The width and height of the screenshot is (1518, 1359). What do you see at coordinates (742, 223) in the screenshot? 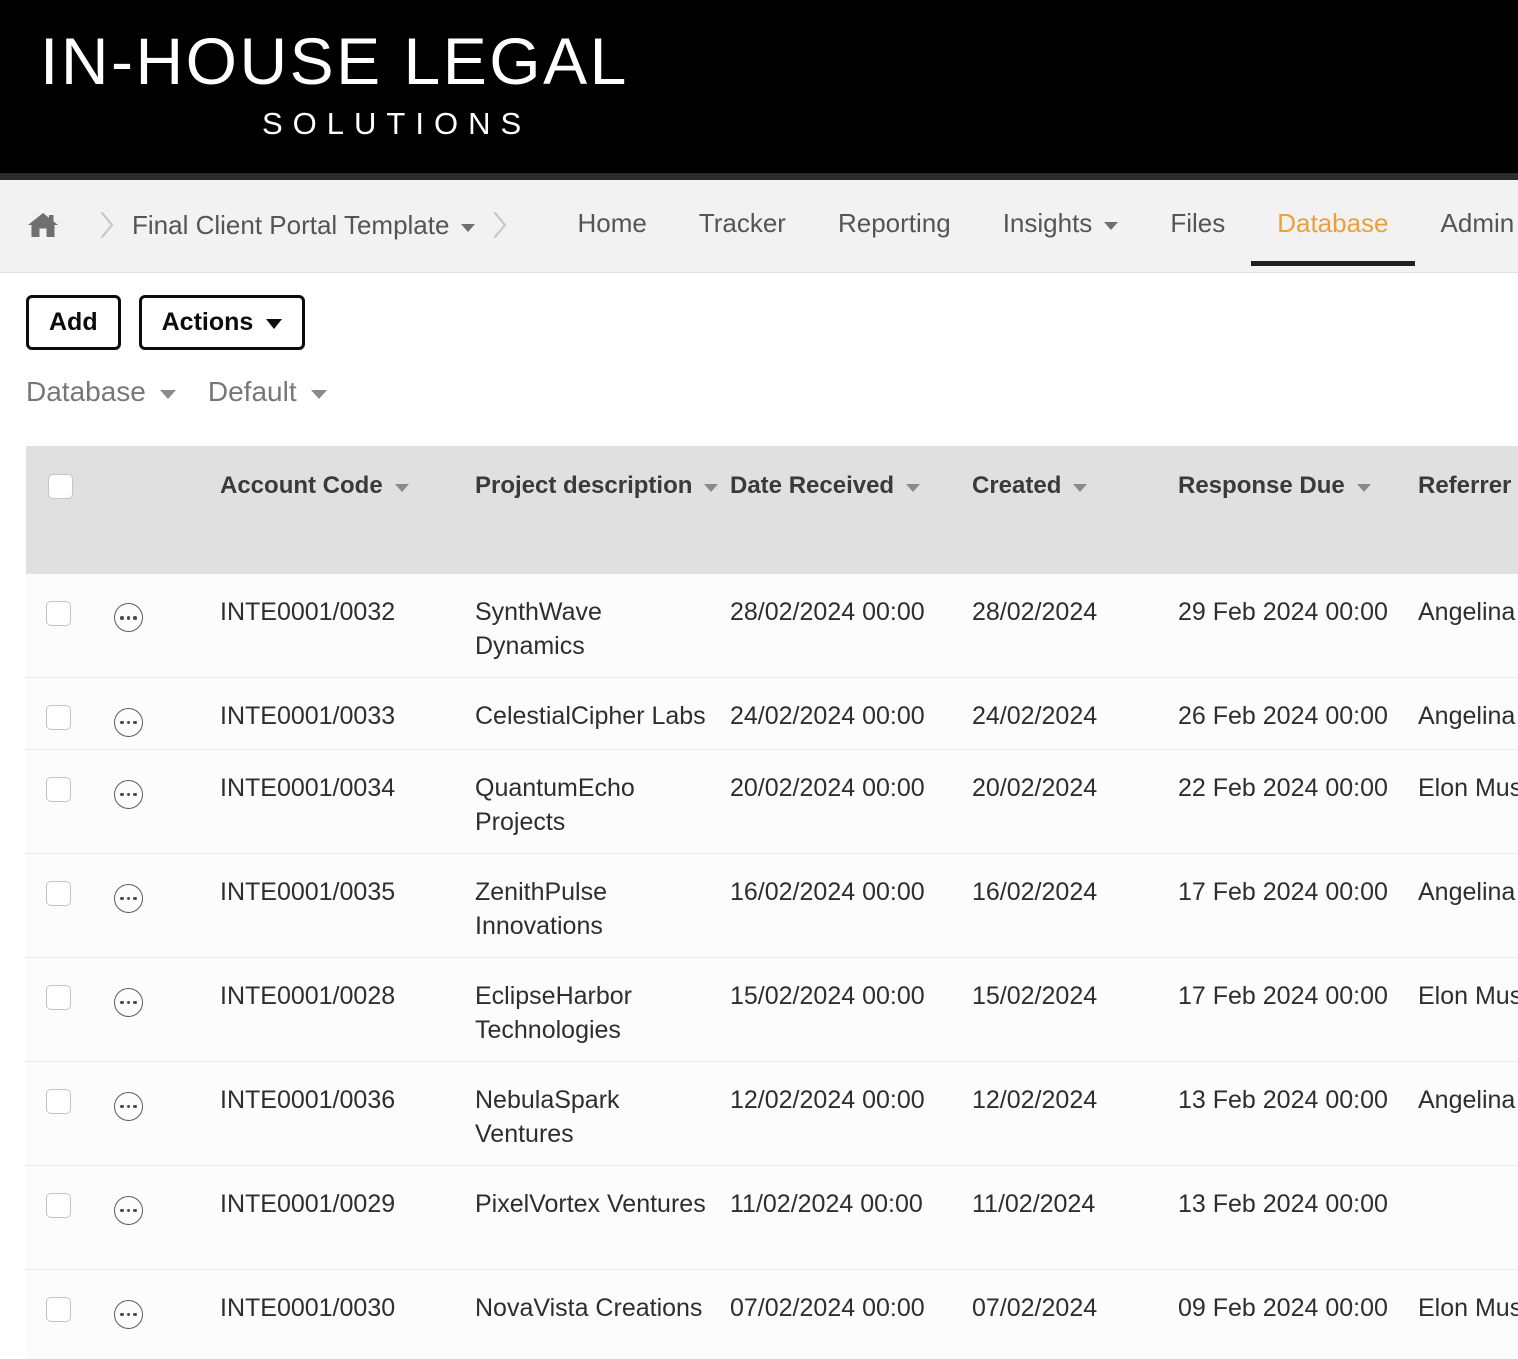
I see `tab-tracker: Tracker` at bounding box center [742, 223].